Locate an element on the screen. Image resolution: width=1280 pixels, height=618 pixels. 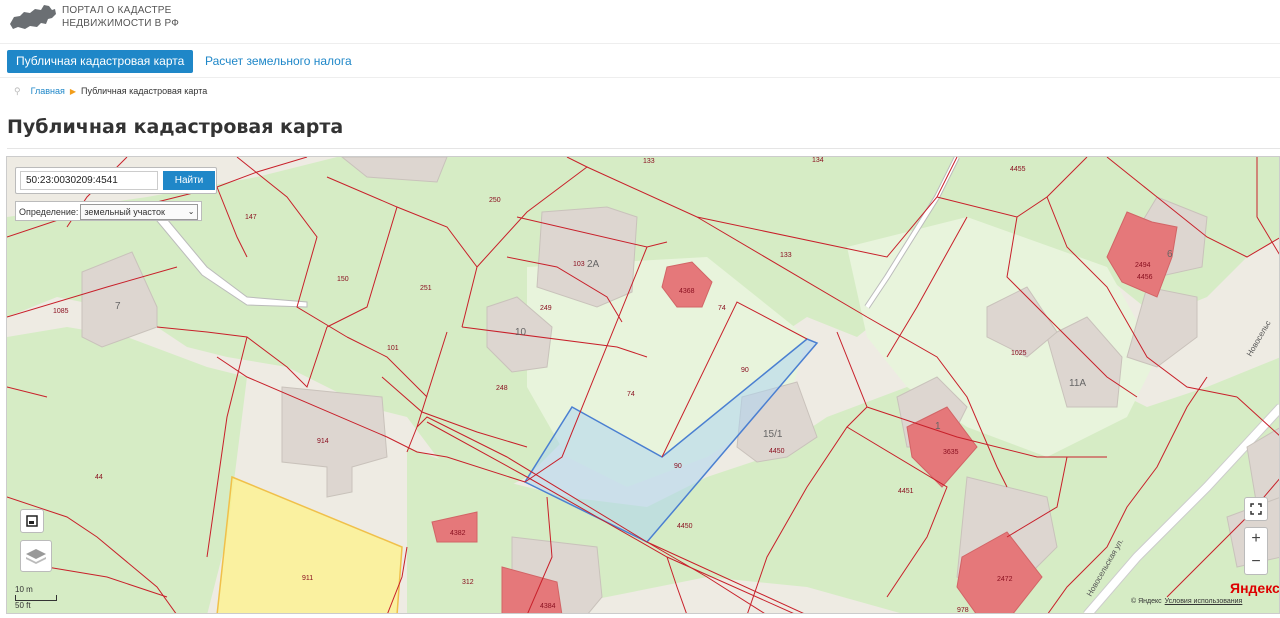
building-number: 15/1 is located at coordinates (773, 434).